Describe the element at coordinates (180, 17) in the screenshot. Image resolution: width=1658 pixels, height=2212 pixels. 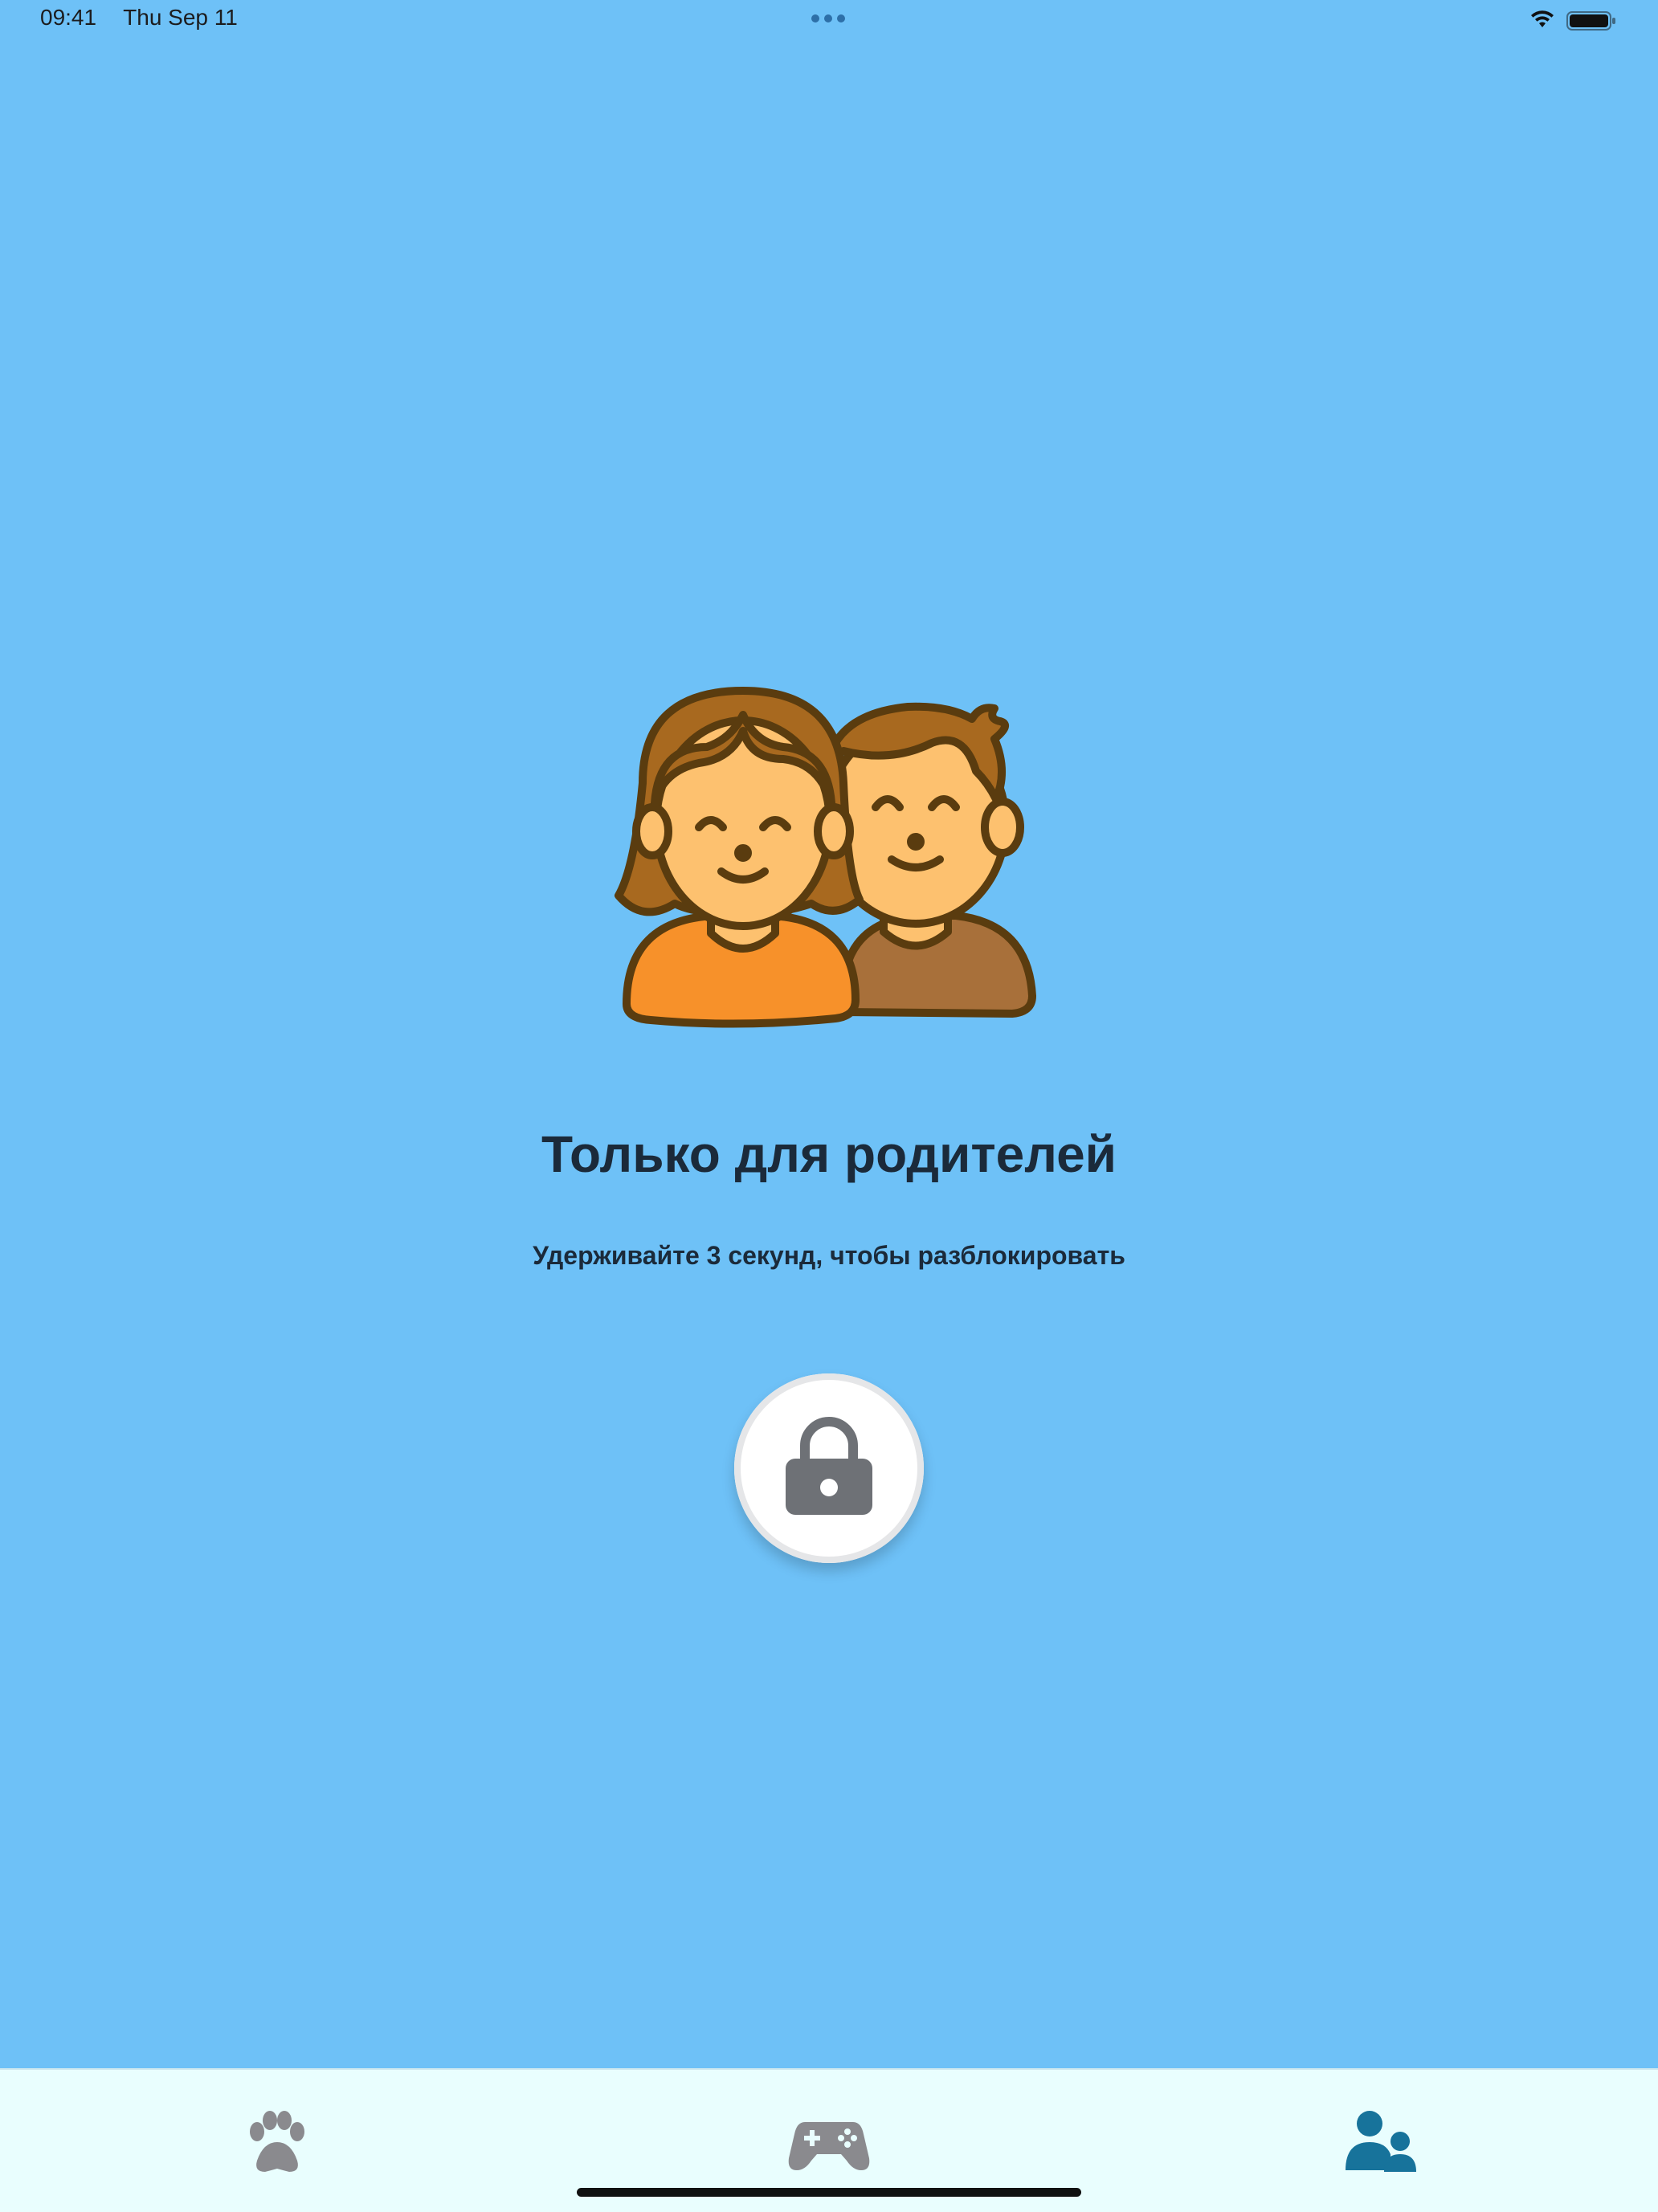
I see `status-date: Thu Sep 11` at that location.